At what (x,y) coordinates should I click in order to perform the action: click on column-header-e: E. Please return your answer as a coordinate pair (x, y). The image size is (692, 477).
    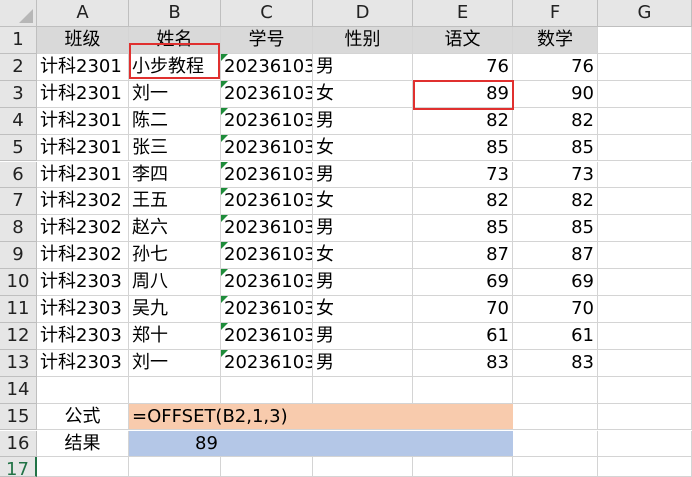
    Looking at the image, I should click on (463, 13).